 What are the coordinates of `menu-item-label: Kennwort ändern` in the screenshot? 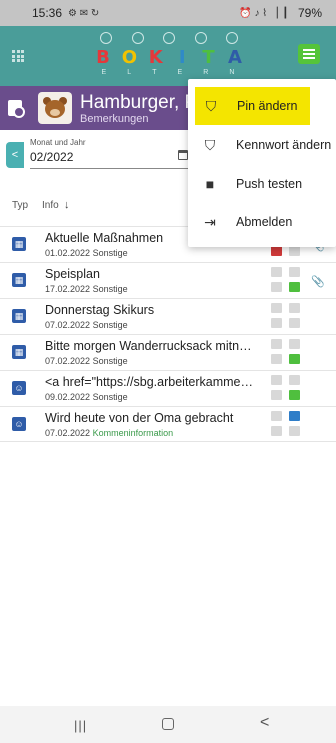 It's located at (284, 145).